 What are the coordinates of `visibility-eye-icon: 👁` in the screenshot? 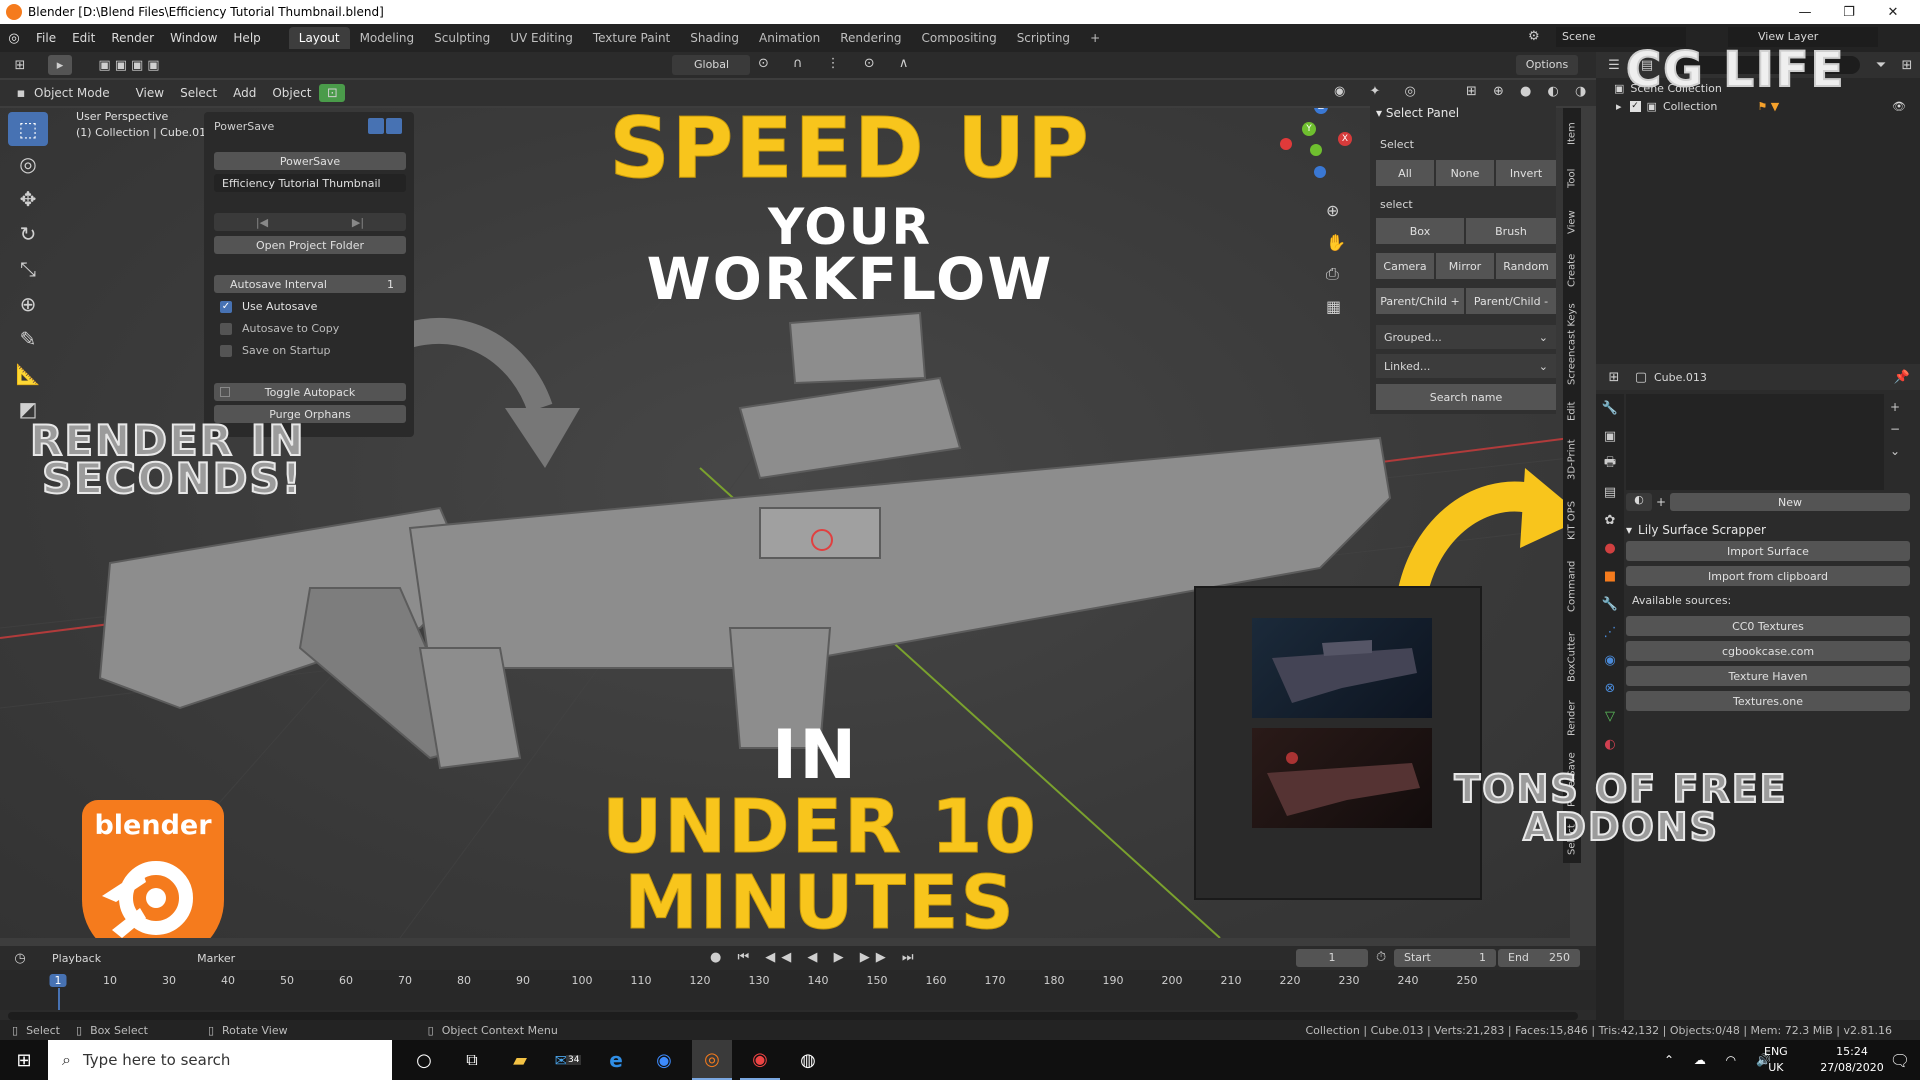 It's located at (1899, 106).